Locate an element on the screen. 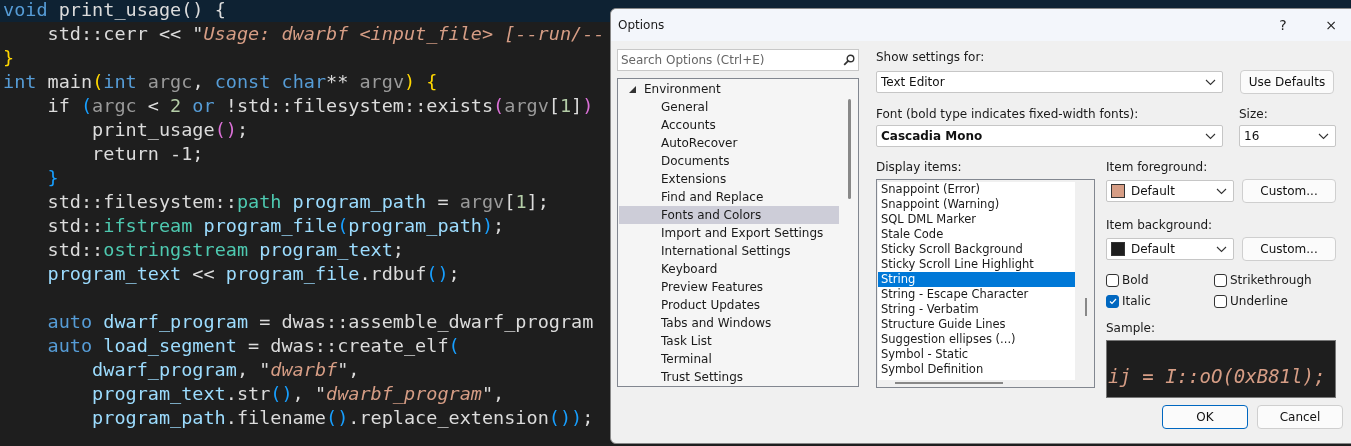 Image resolution: width=1351 pixels, height=446 pixels. list-item: Snappoint (Error) is located at coordinates (976, 189).